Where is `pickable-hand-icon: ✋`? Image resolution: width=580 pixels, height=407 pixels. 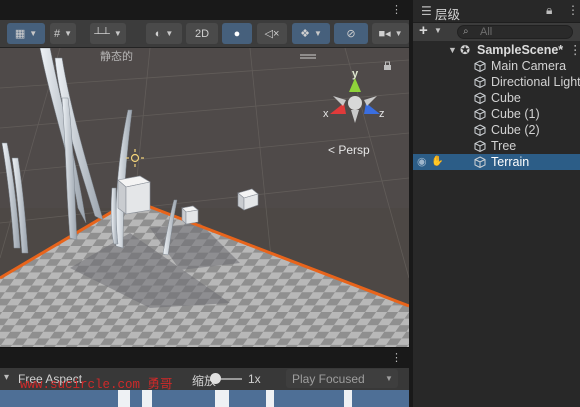 pickable-hand-icon: ✋ is located at coordinates (437, 162).